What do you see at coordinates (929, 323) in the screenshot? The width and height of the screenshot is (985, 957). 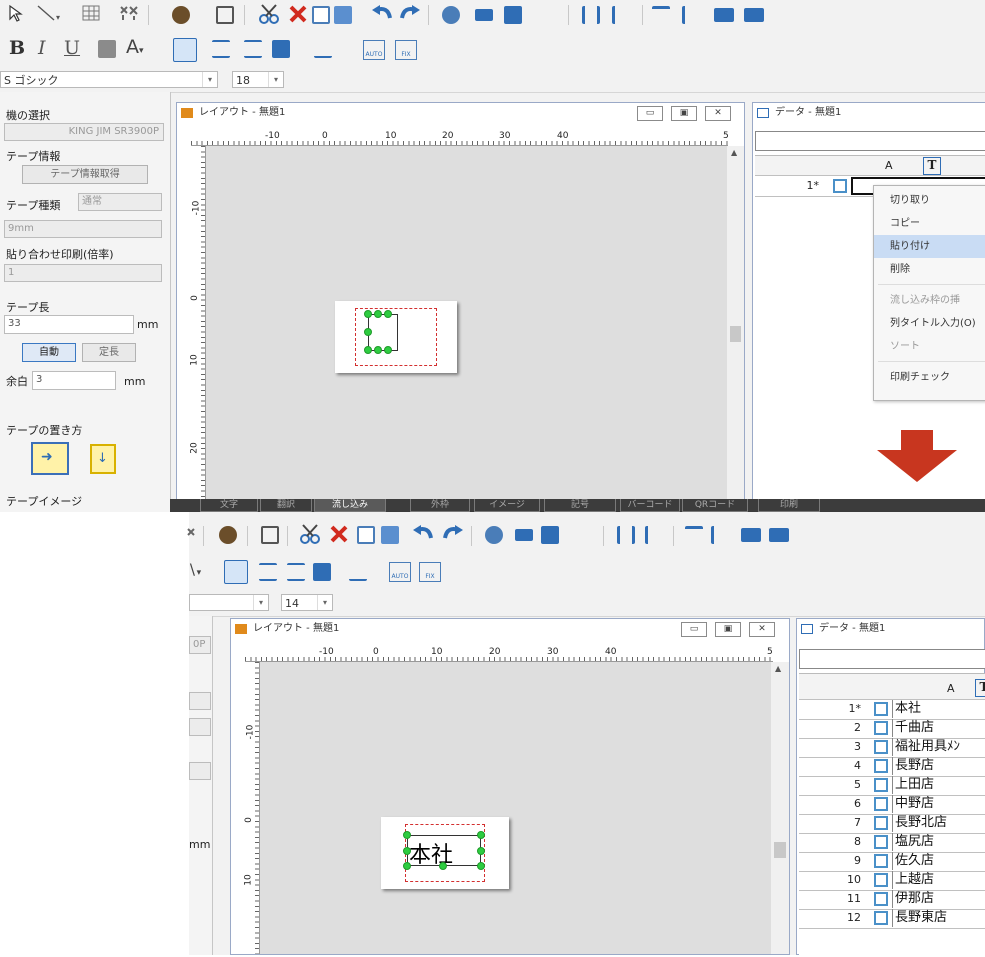 I see `menu-item-column-title: 列タイトル入力(O)` at bounding box center [929, 323].